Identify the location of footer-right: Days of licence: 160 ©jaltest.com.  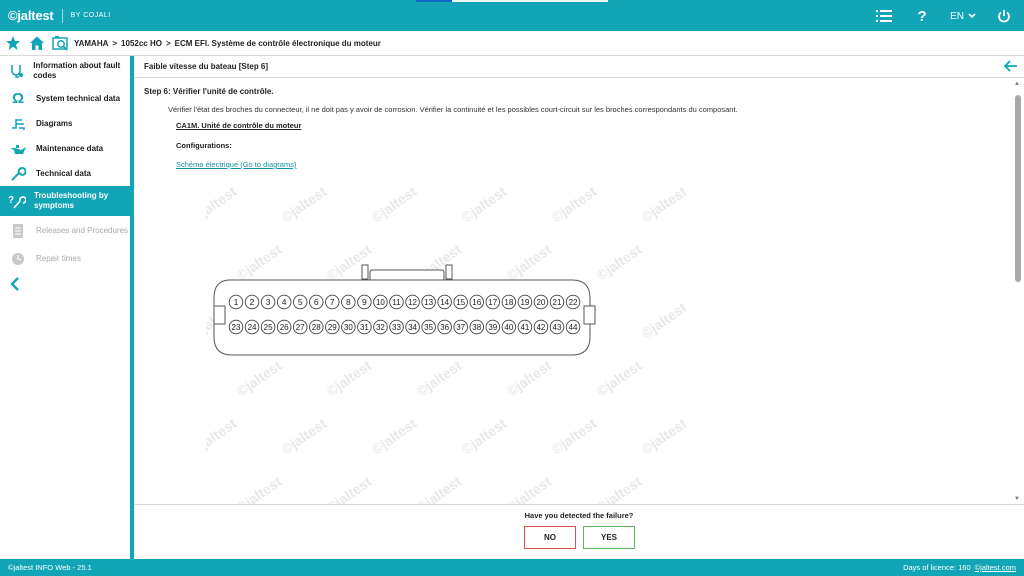
(959, 567).